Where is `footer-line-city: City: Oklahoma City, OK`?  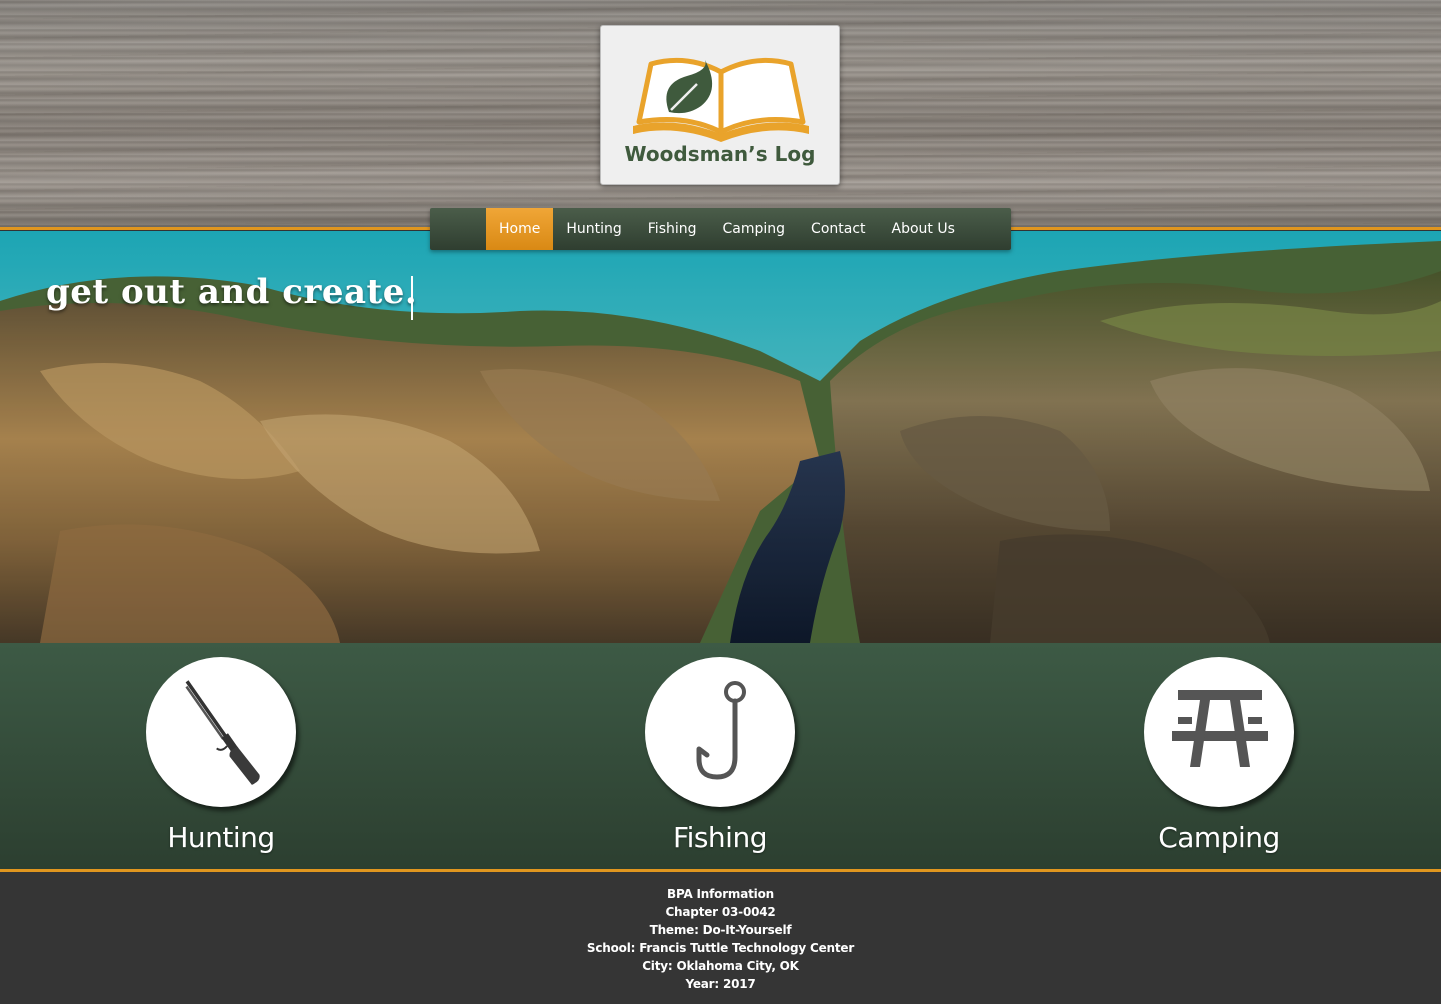
footer-line-city: City: Oklahoma City, OK is located at coordinates (720, 966).